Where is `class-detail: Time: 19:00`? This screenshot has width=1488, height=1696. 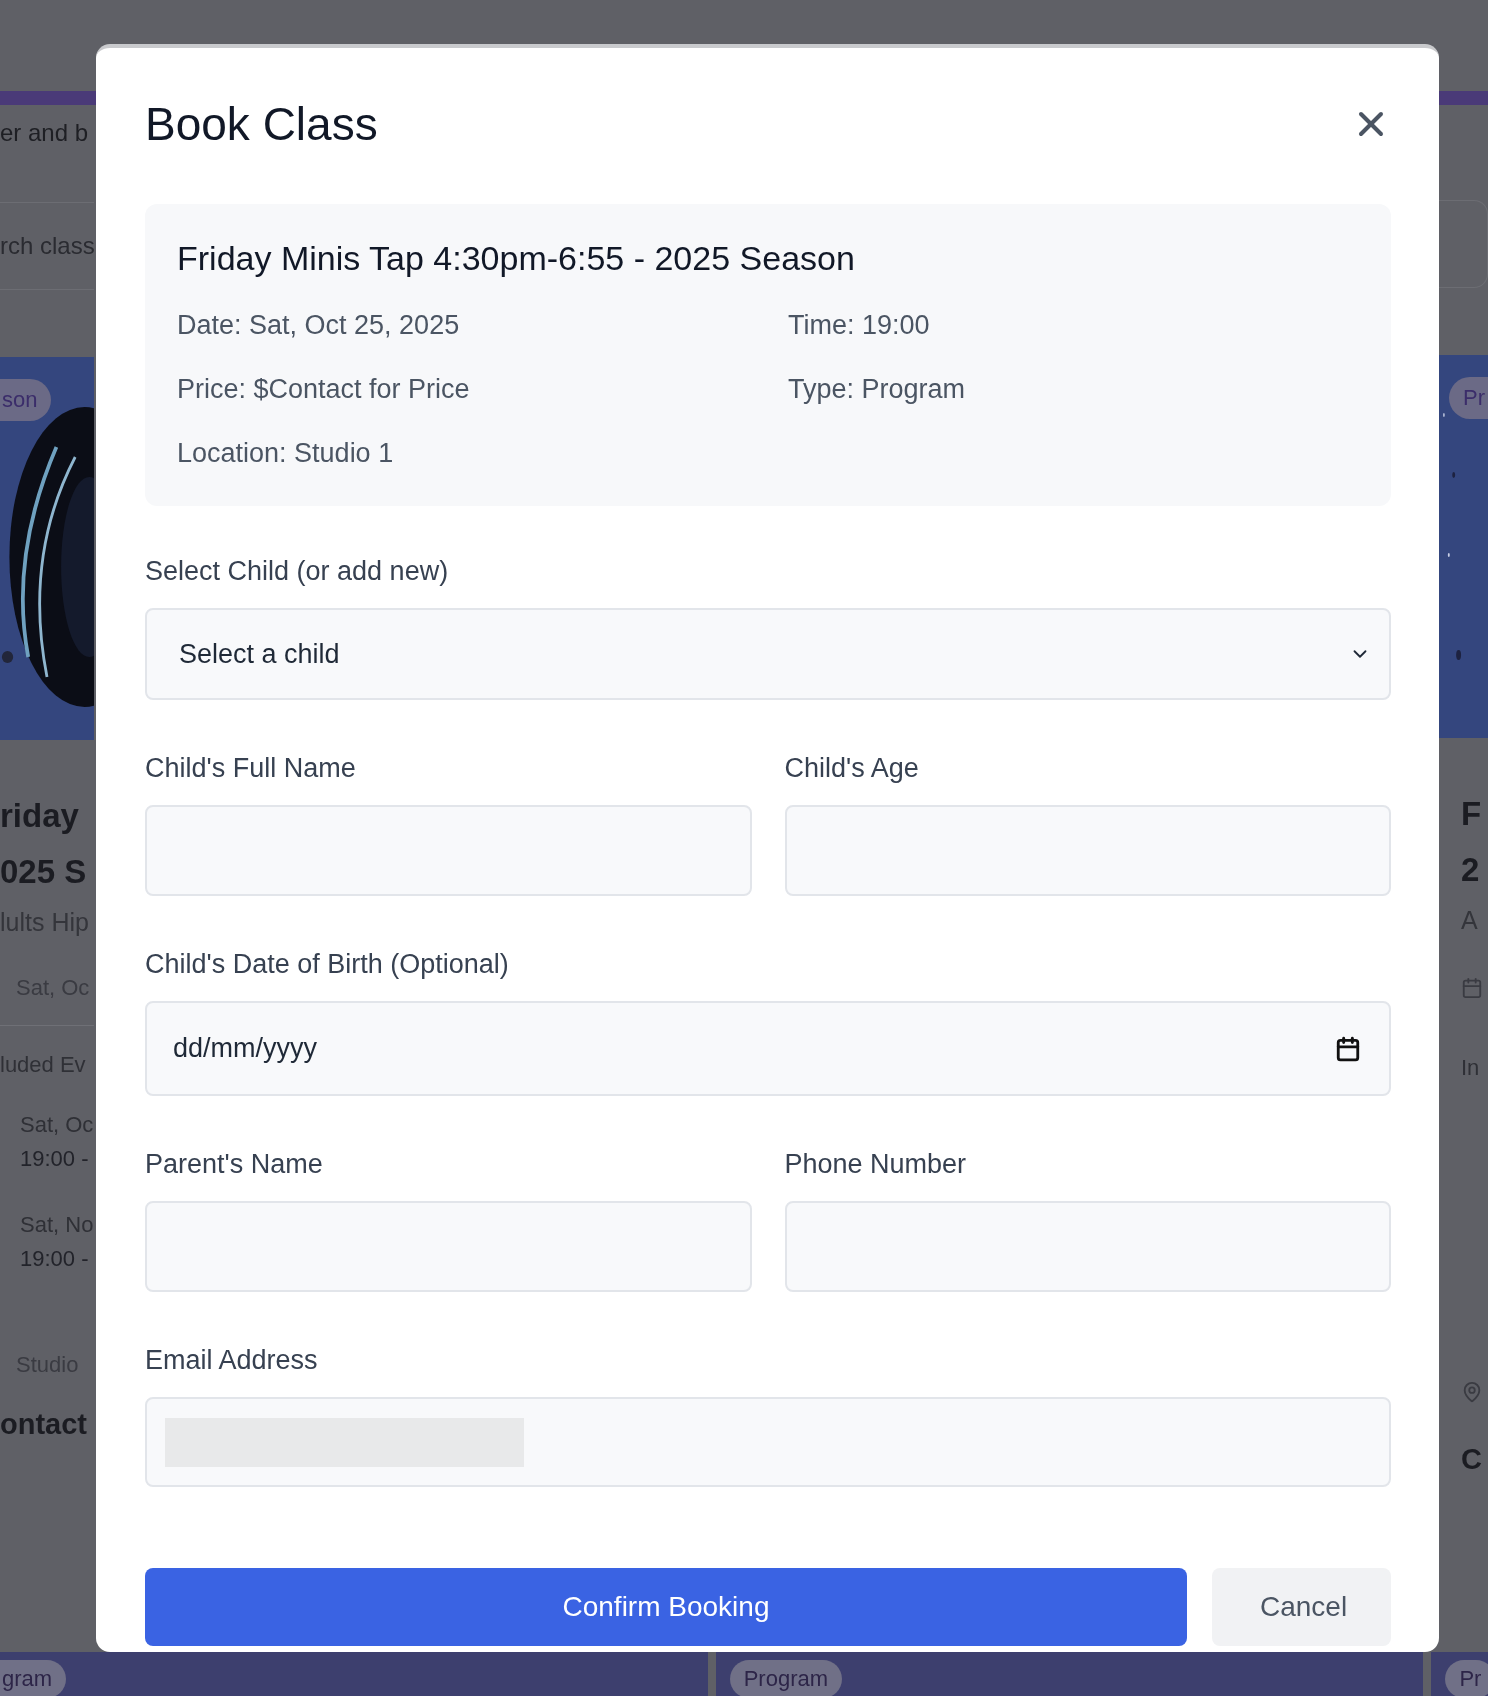 class-detail: Time: 19:00 is located at coordinates (859, 325).